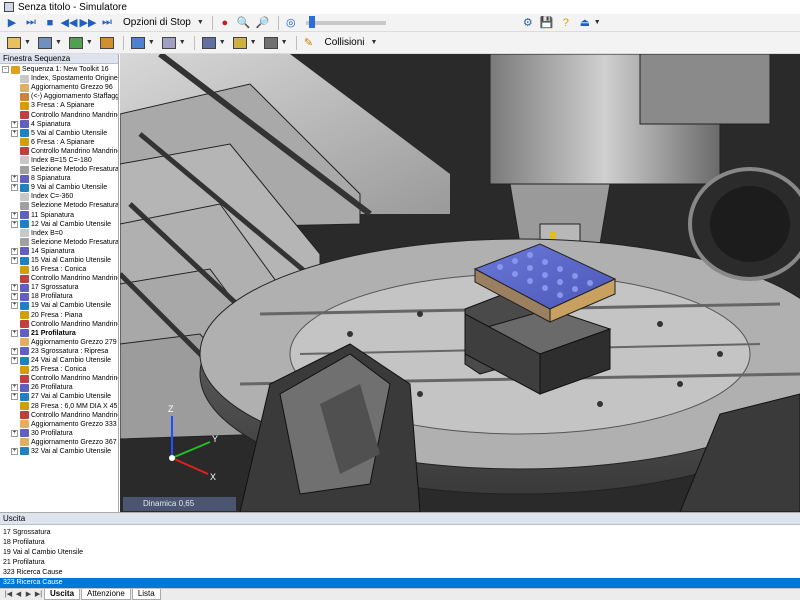  What do you see at coordinates (59, 133) in the screenshot?
I see `sequence-tree-item: +5 Vai al Cambio Utensile` at bounding box center [59, 133].